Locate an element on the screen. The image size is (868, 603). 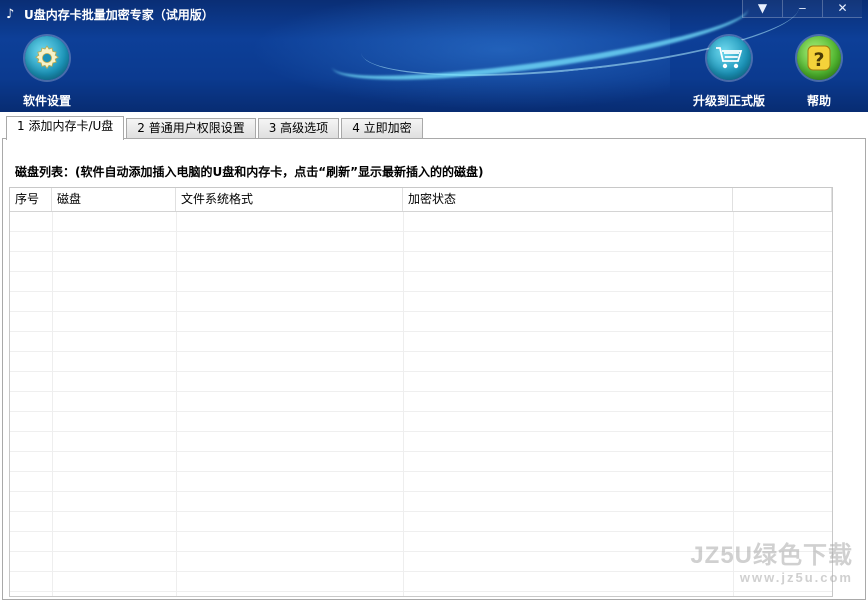
question-icon: ? is located at coordinates (819, 58).